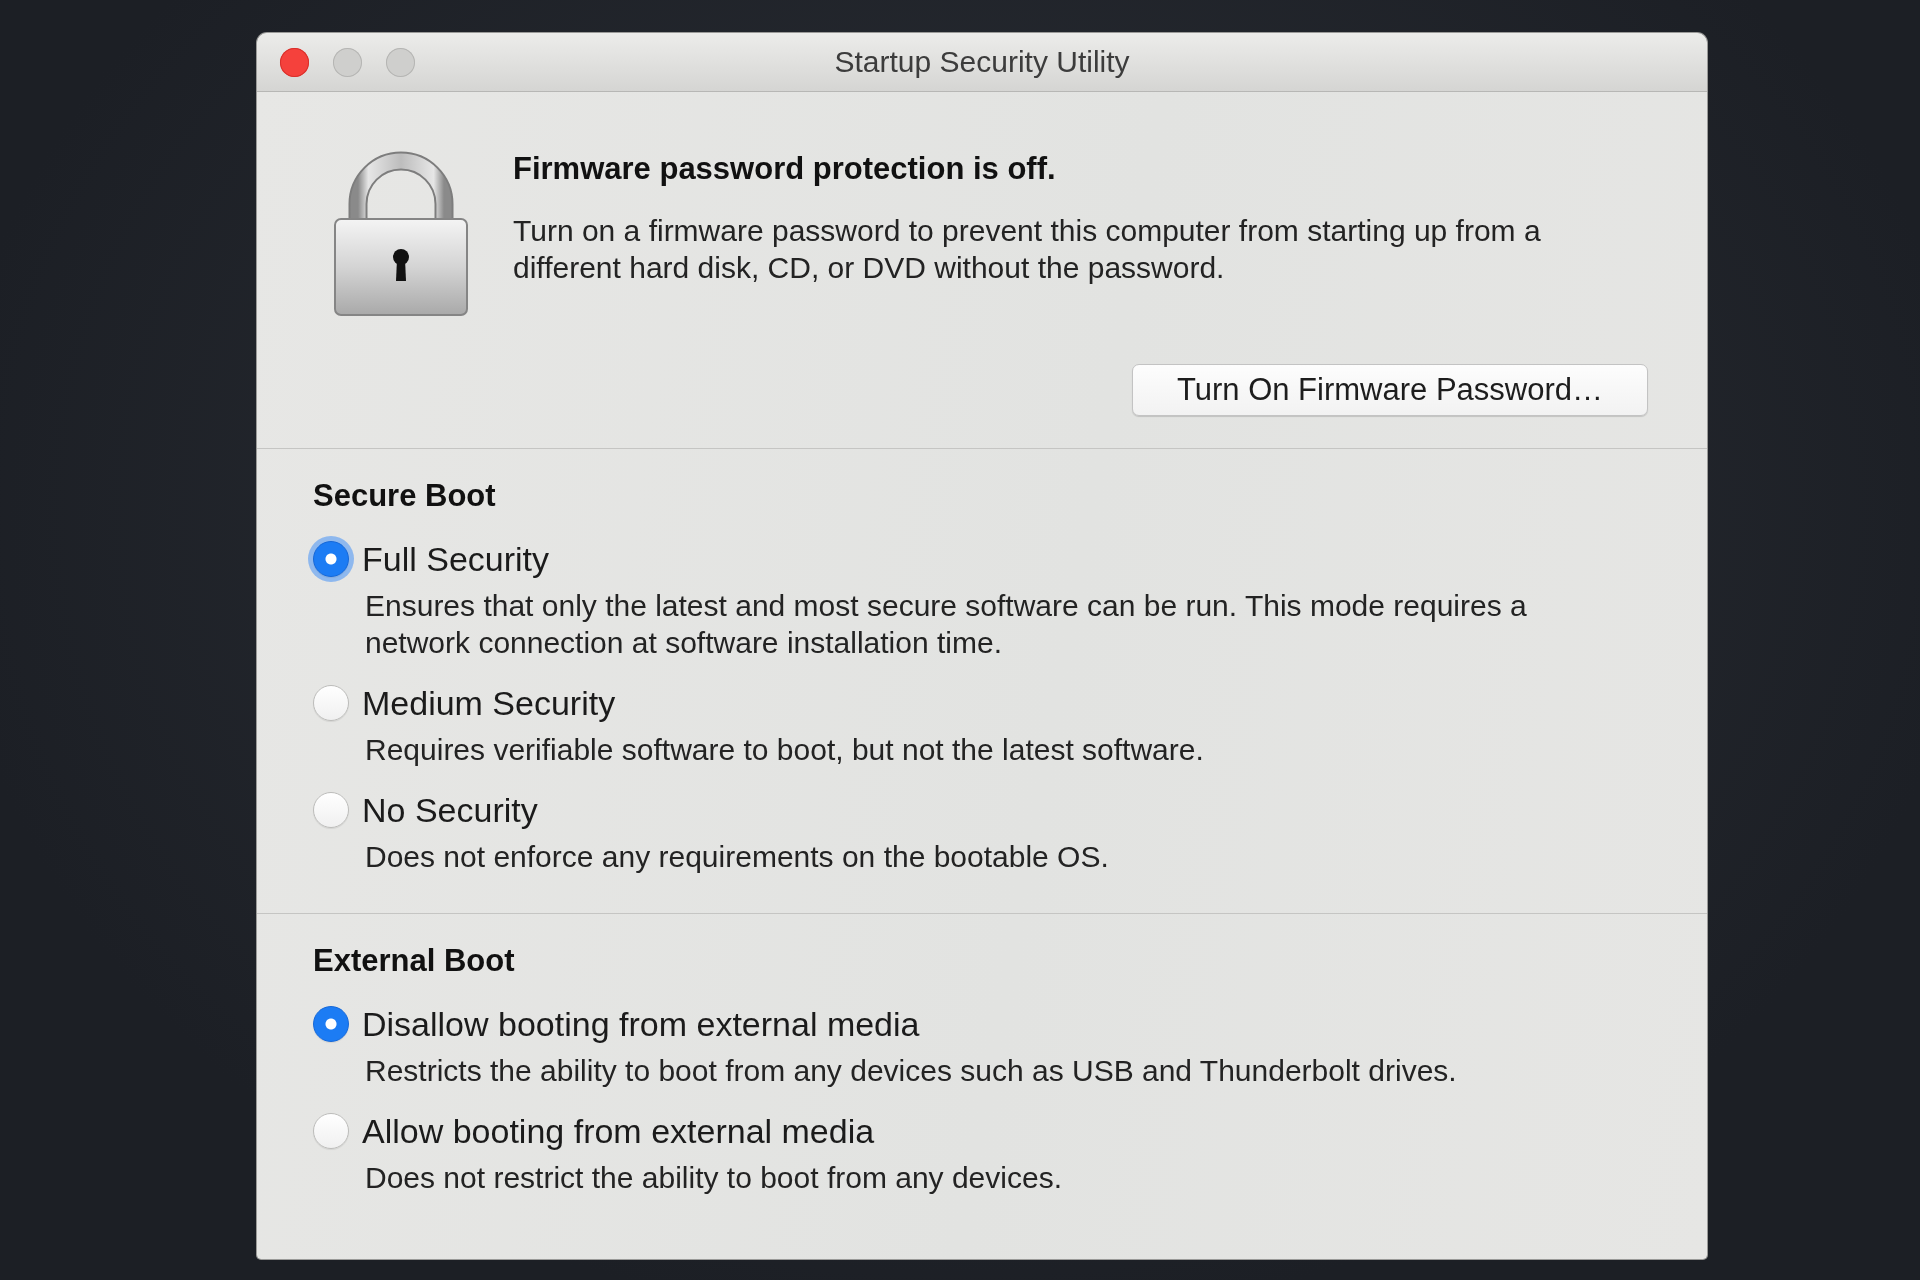 The height and width of the screenshot is (1280, 1920). Describe the element at coordinates (946, 624) in the screenshot. I see `option-description: Ensures that only the latest and most secure software can be run. This mode requires a network connection at software installation time.` at that location.